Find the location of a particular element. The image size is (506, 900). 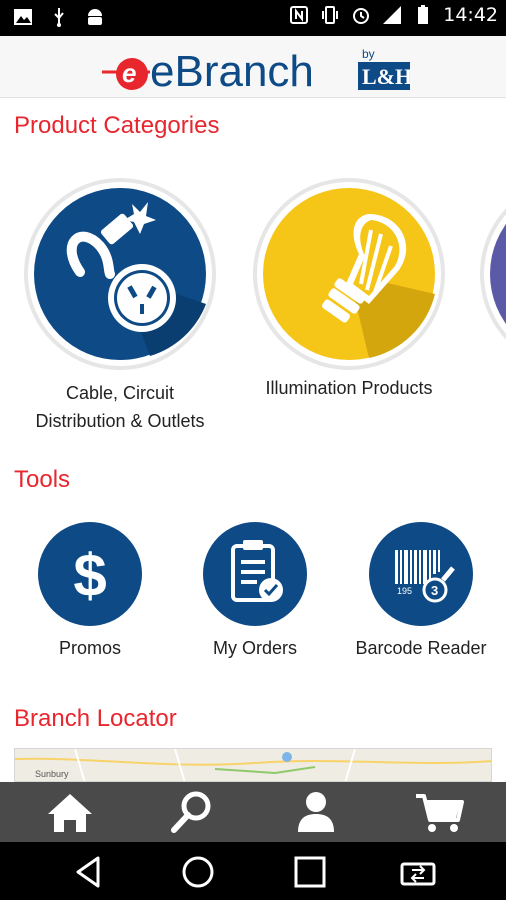

tool-label-my-orders: My Orders is located at coordinates (254, 648).